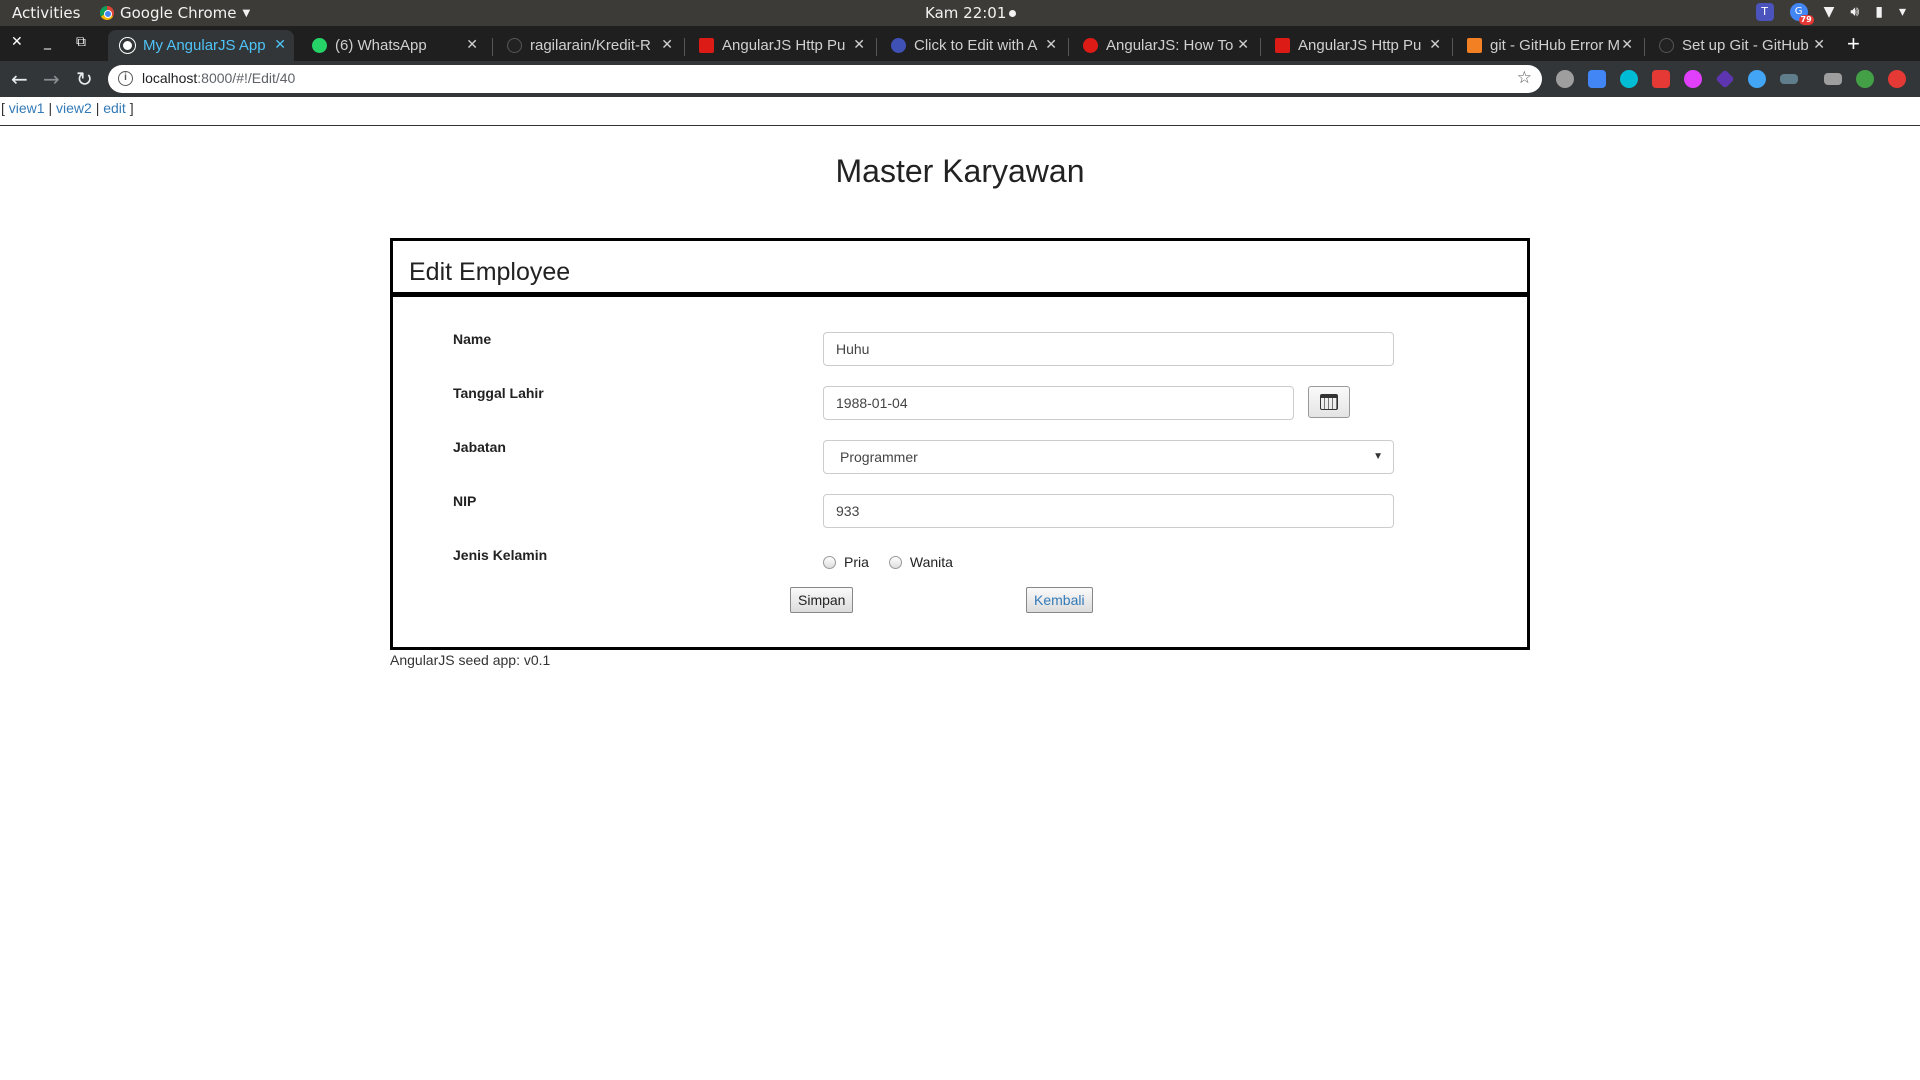 The width and height of the screenshot is (1920, 1080). What do you see at coordinates (1597, 79) in the screenshot?
I see `translate-extension-icon` at bounding box center [1597, 79].